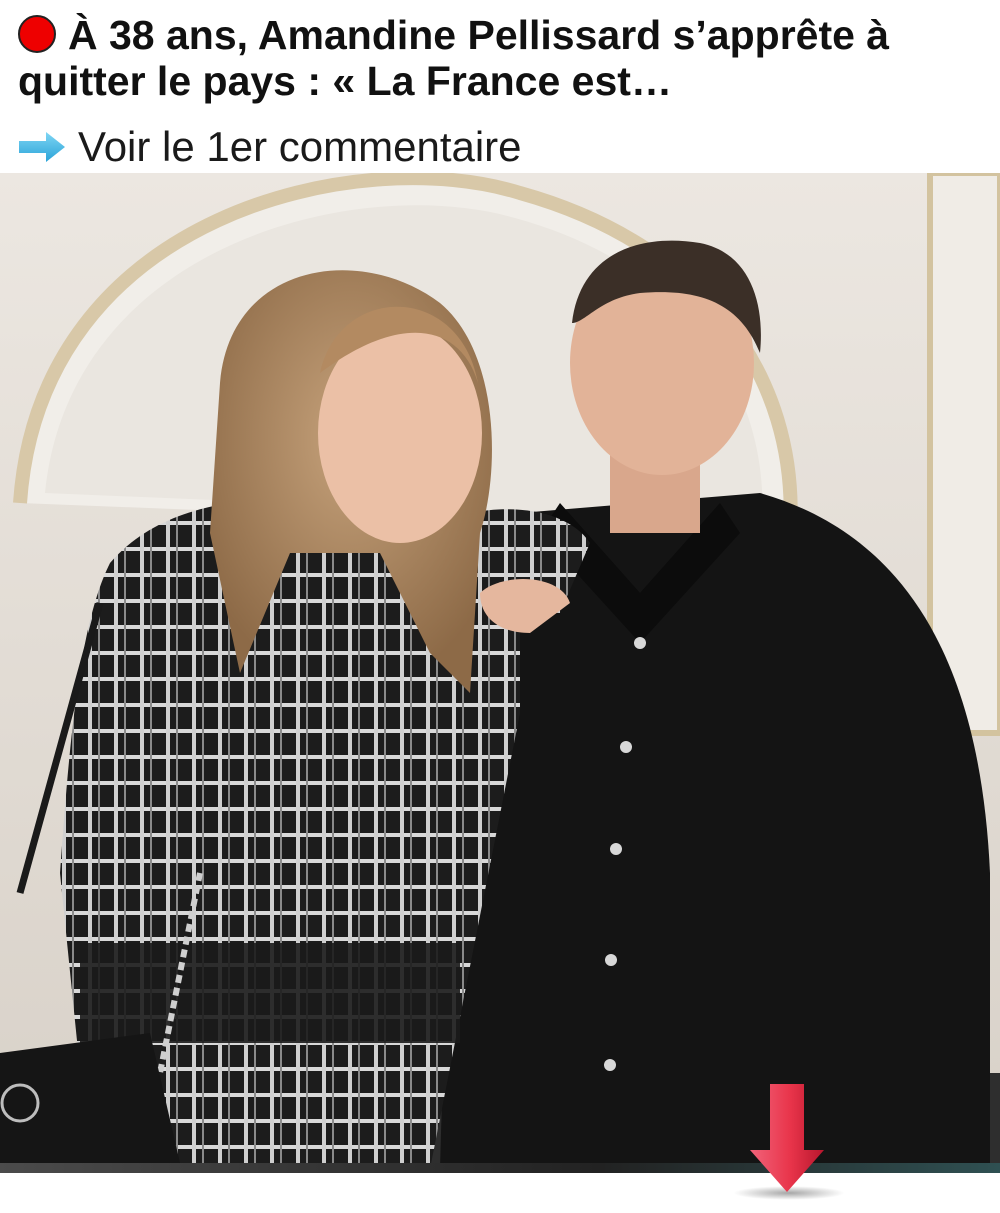 This screenshot has height=1213, width=1000. Describe the element at coordinates (788, 1138) in the screenshot. I see `down-arrow-icon` at that location.